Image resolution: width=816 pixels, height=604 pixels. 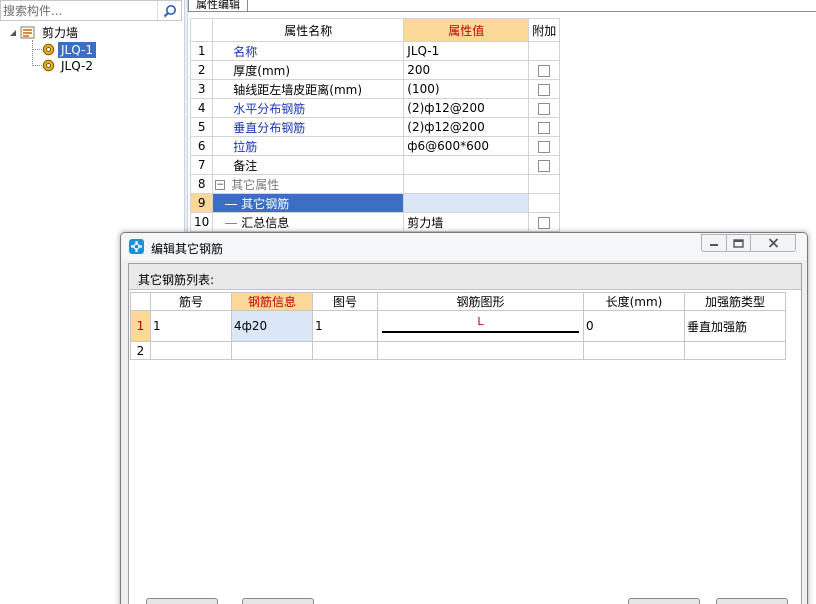 What do you see at coordinates (735, 326) in the screenshot?
I see `rebar-type-cell: 垂直加强筋` at bounding box center [735, 326].